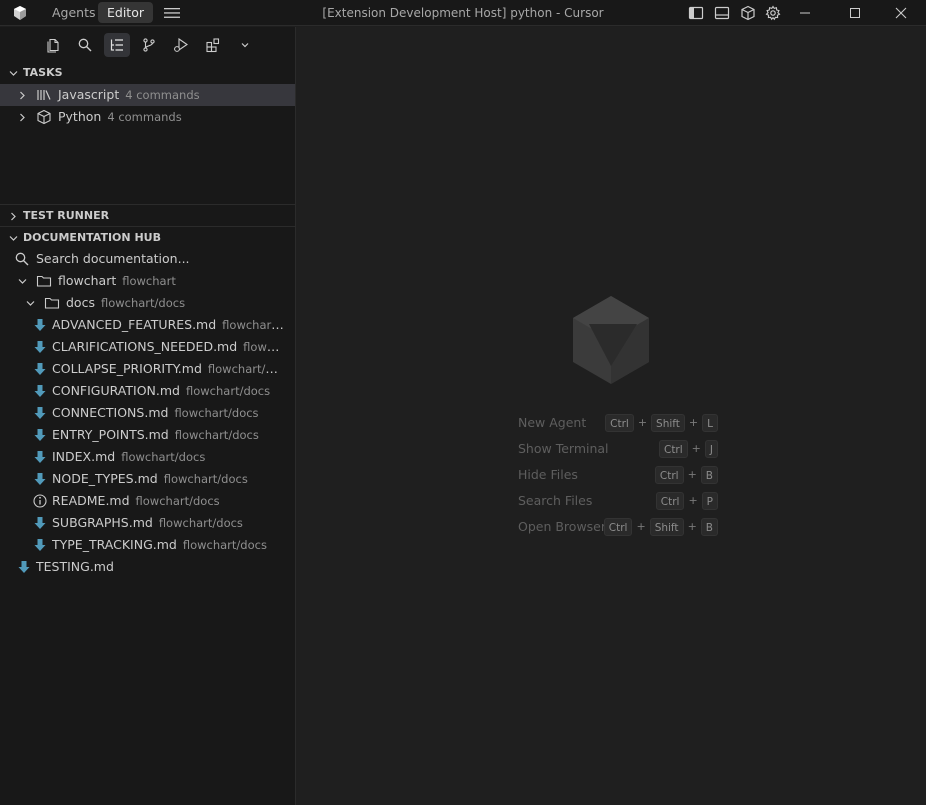 This screenshot has height=805, width=926. Describe the element at coordinates (213, 45) in the screenshot. I see `extensions-button` at that location.